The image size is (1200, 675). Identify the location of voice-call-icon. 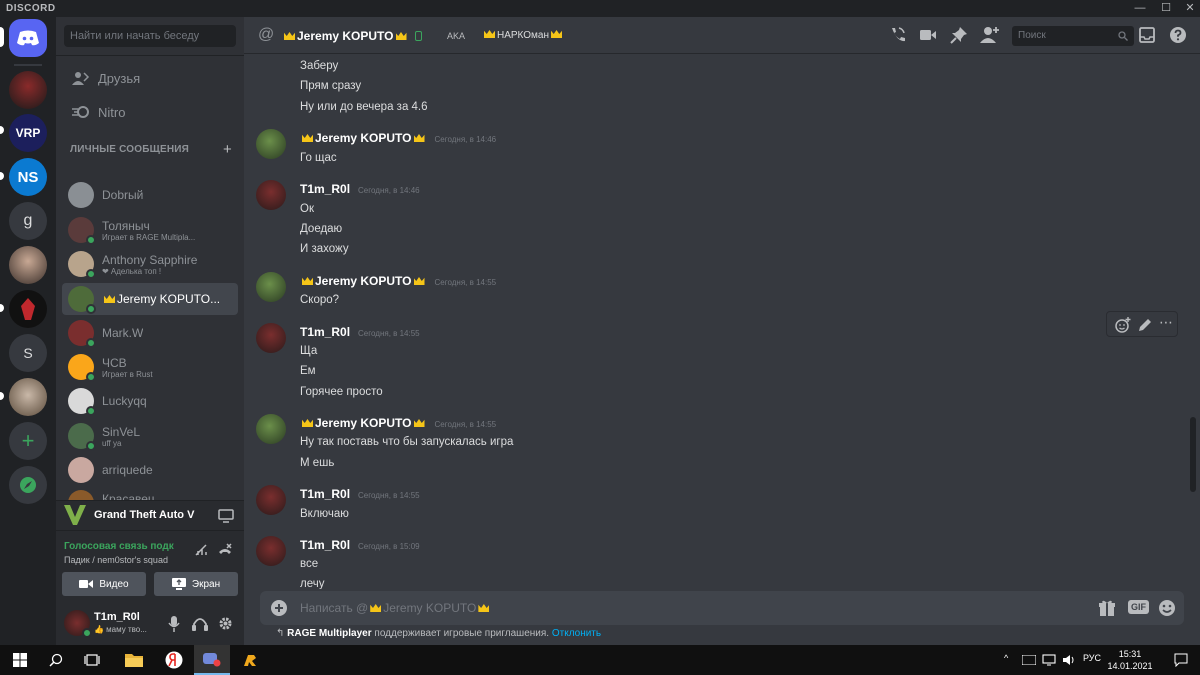
(898, 35).